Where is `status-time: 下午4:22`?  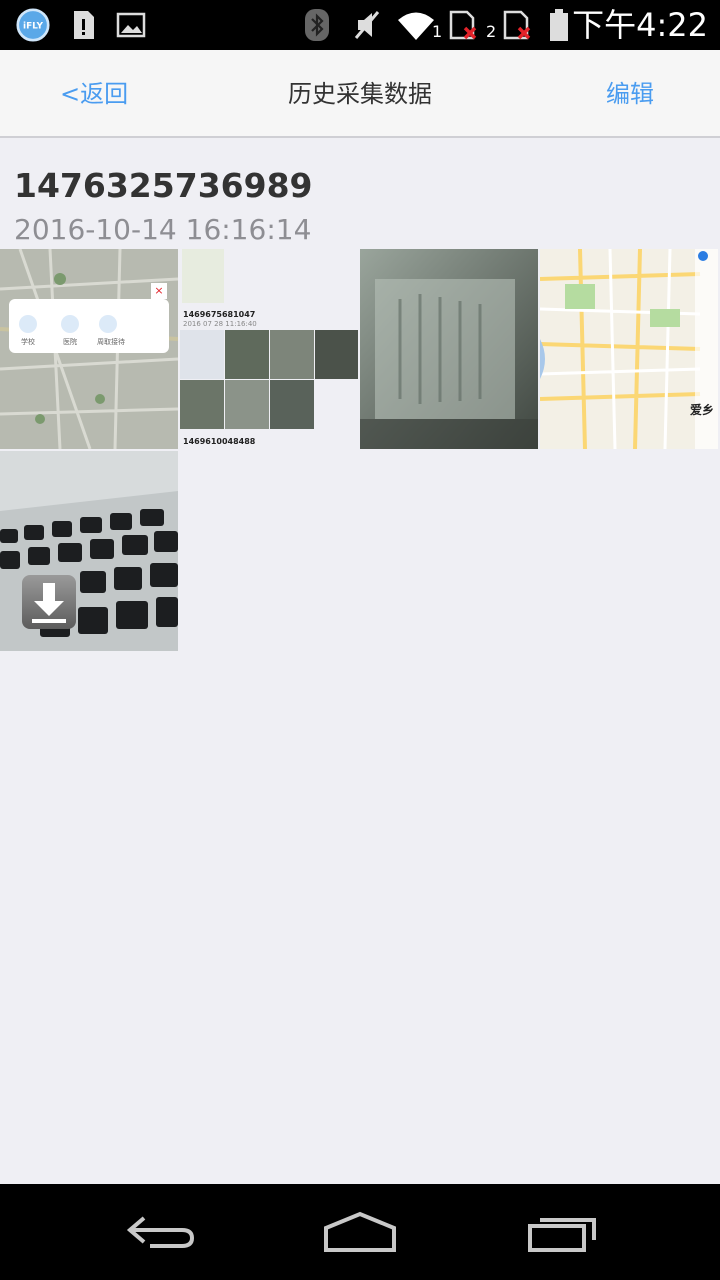
status-time: 下午4:22 is located at coordinates (640, 25).